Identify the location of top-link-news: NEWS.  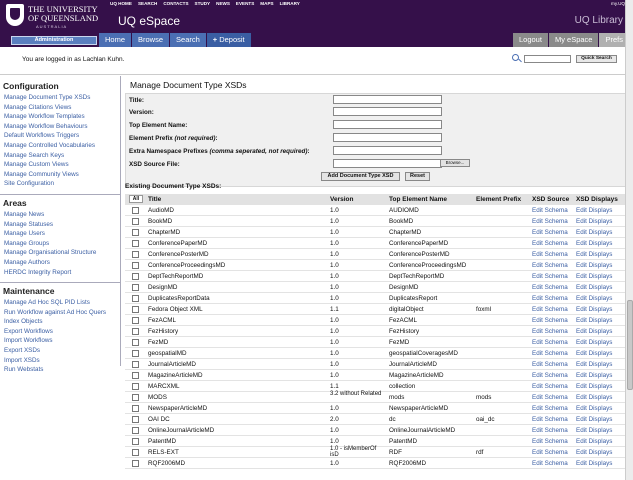
(223, 3).